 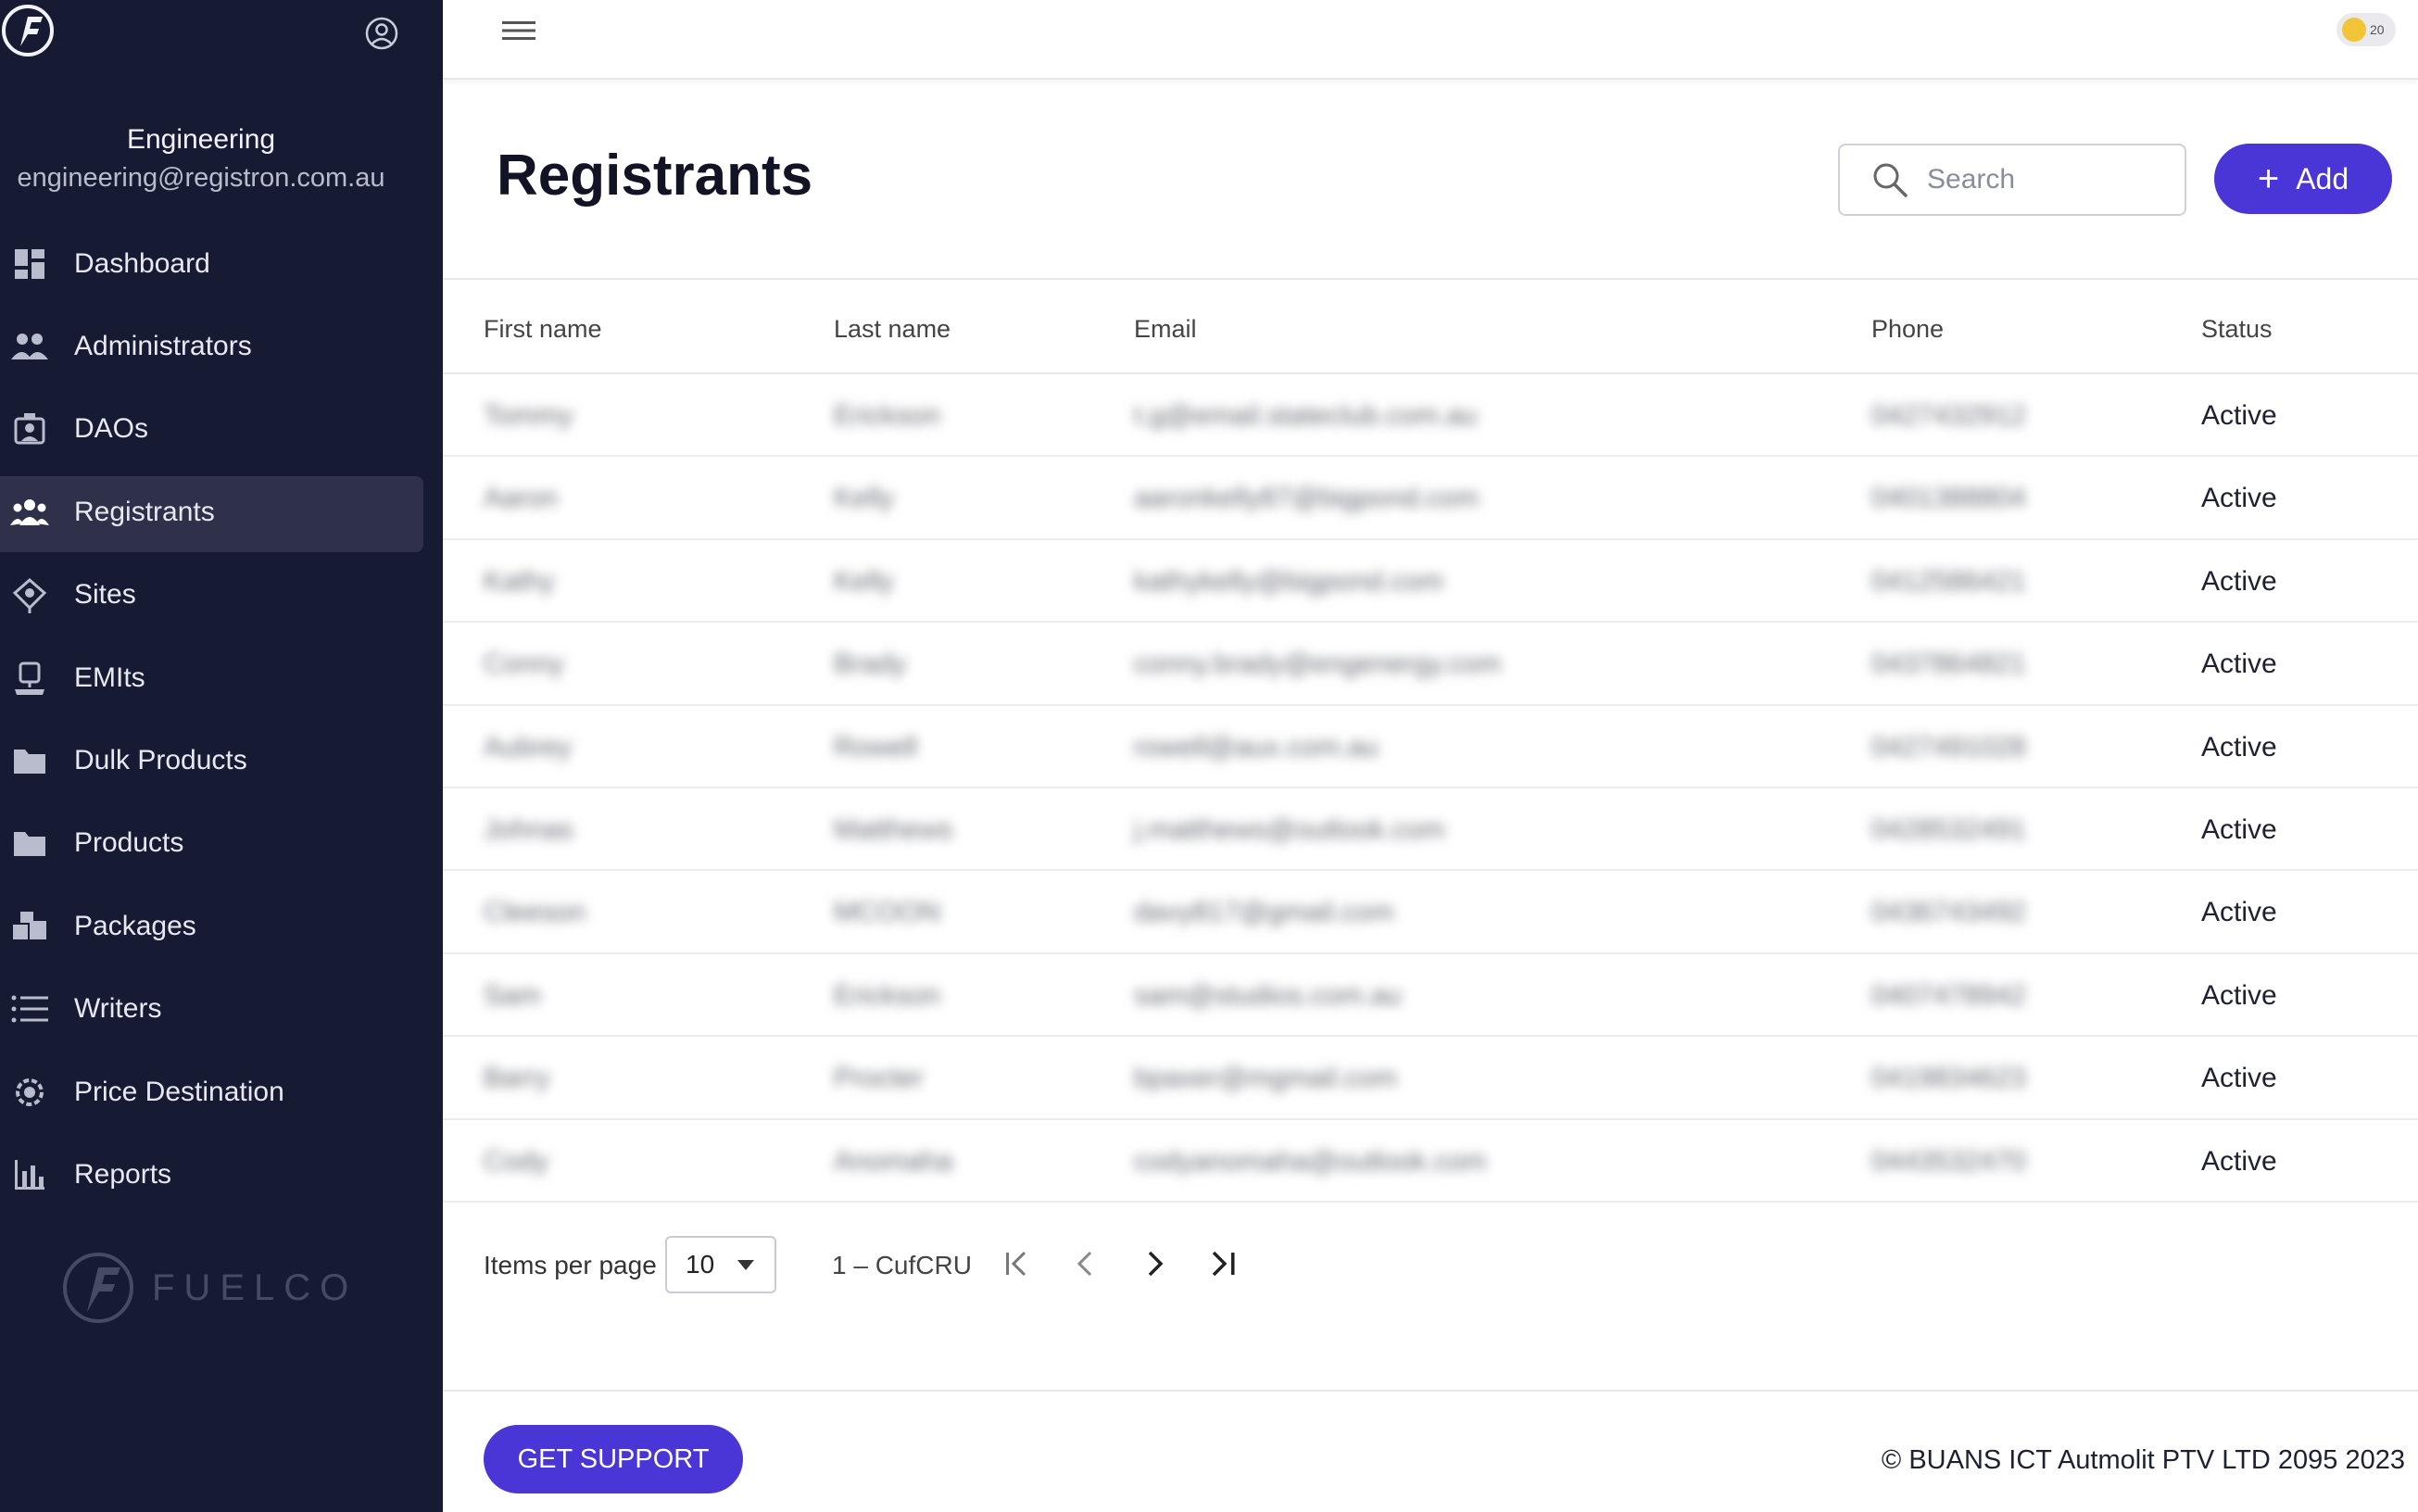 I want to click on email-cell: bpaxer@mgmail.com, so click(x=1265, y=1078).